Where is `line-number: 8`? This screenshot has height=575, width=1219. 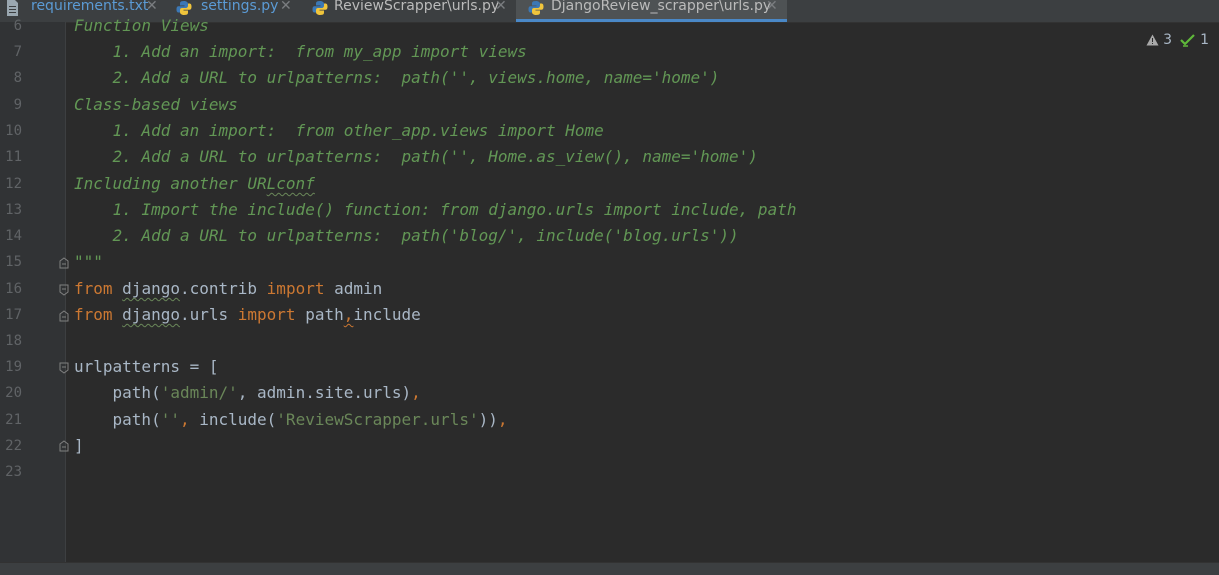 line-number: 8 is located at coordinates (17, 78).